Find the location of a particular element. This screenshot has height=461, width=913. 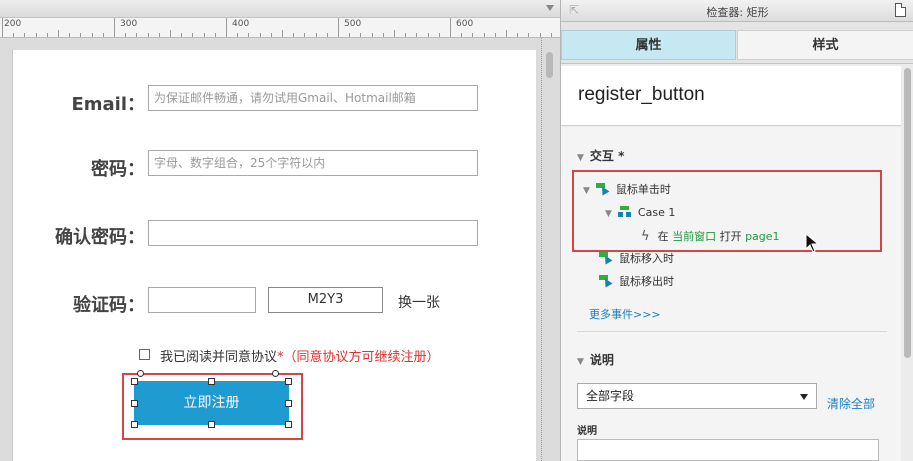

inspector-scrollbar is located at coordinates (907, 262).